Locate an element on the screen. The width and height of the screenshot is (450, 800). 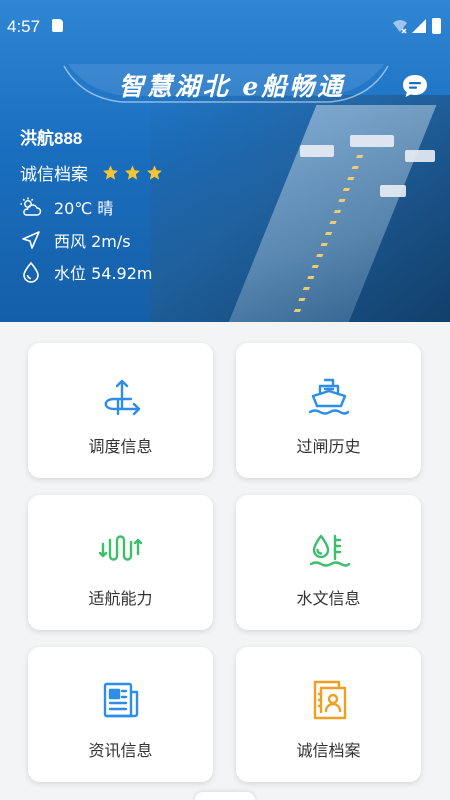
wind-text: 西风 2m/s is located at coordinates (92, 241).